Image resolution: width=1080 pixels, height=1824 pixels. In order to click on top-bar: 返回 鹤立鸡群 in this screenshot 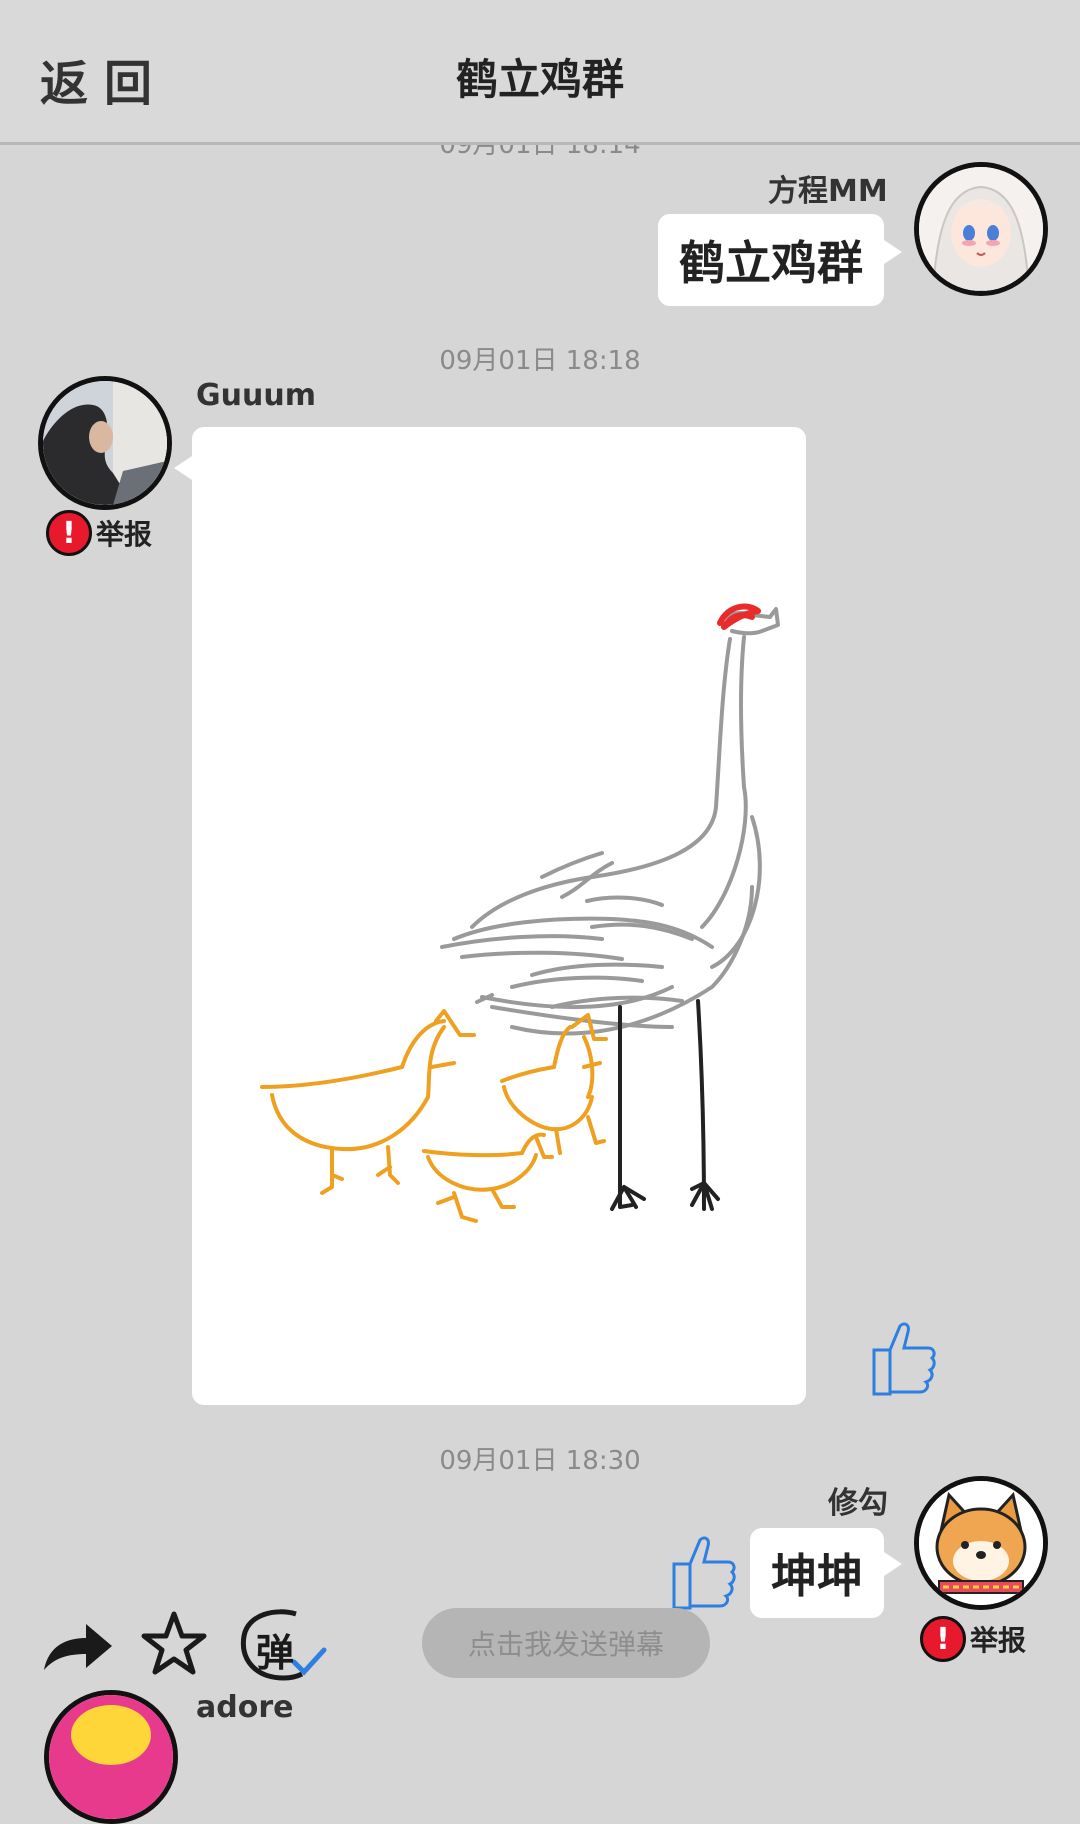, I will do `click(540, 72)`.